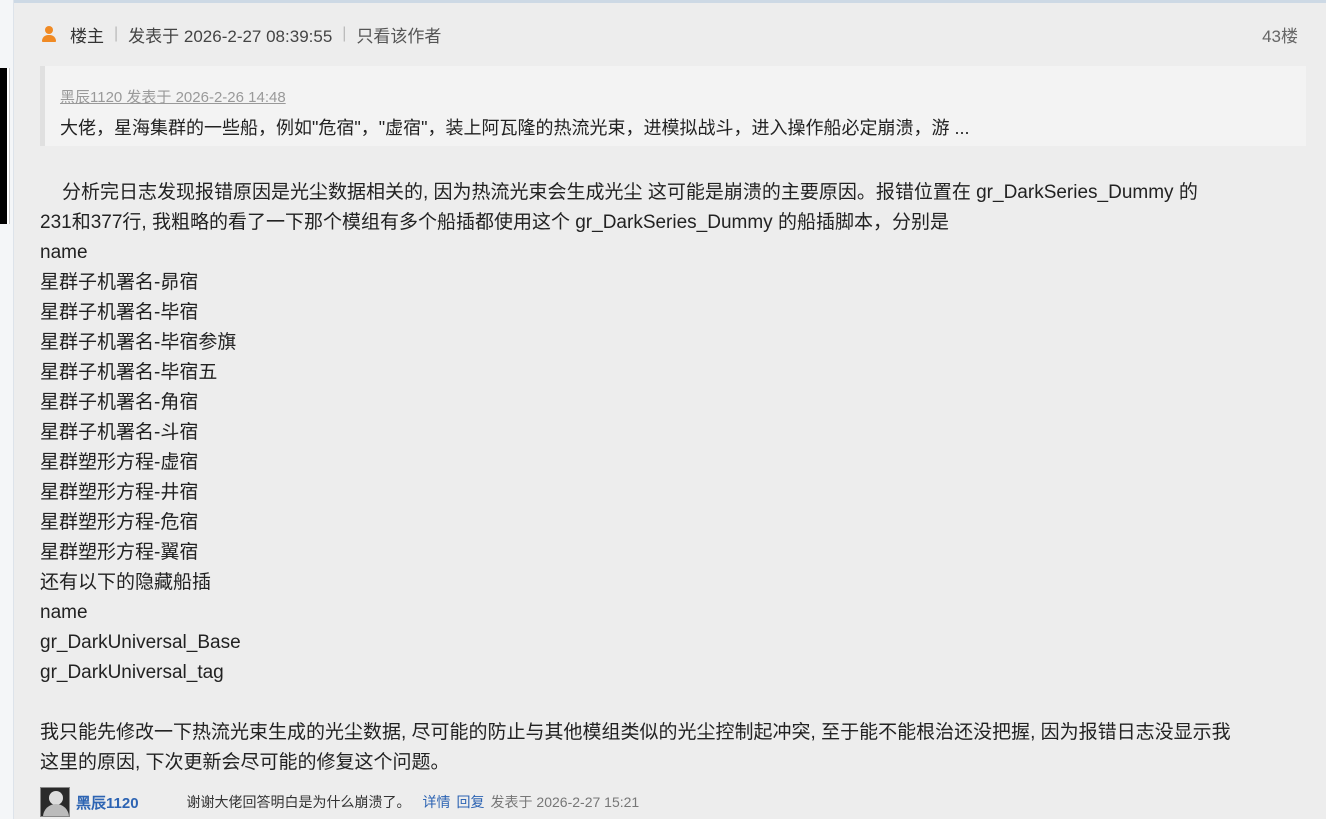 This screenshot has height=819, width=1326. I want to click on author-role: 楼主, so click(87, 36).